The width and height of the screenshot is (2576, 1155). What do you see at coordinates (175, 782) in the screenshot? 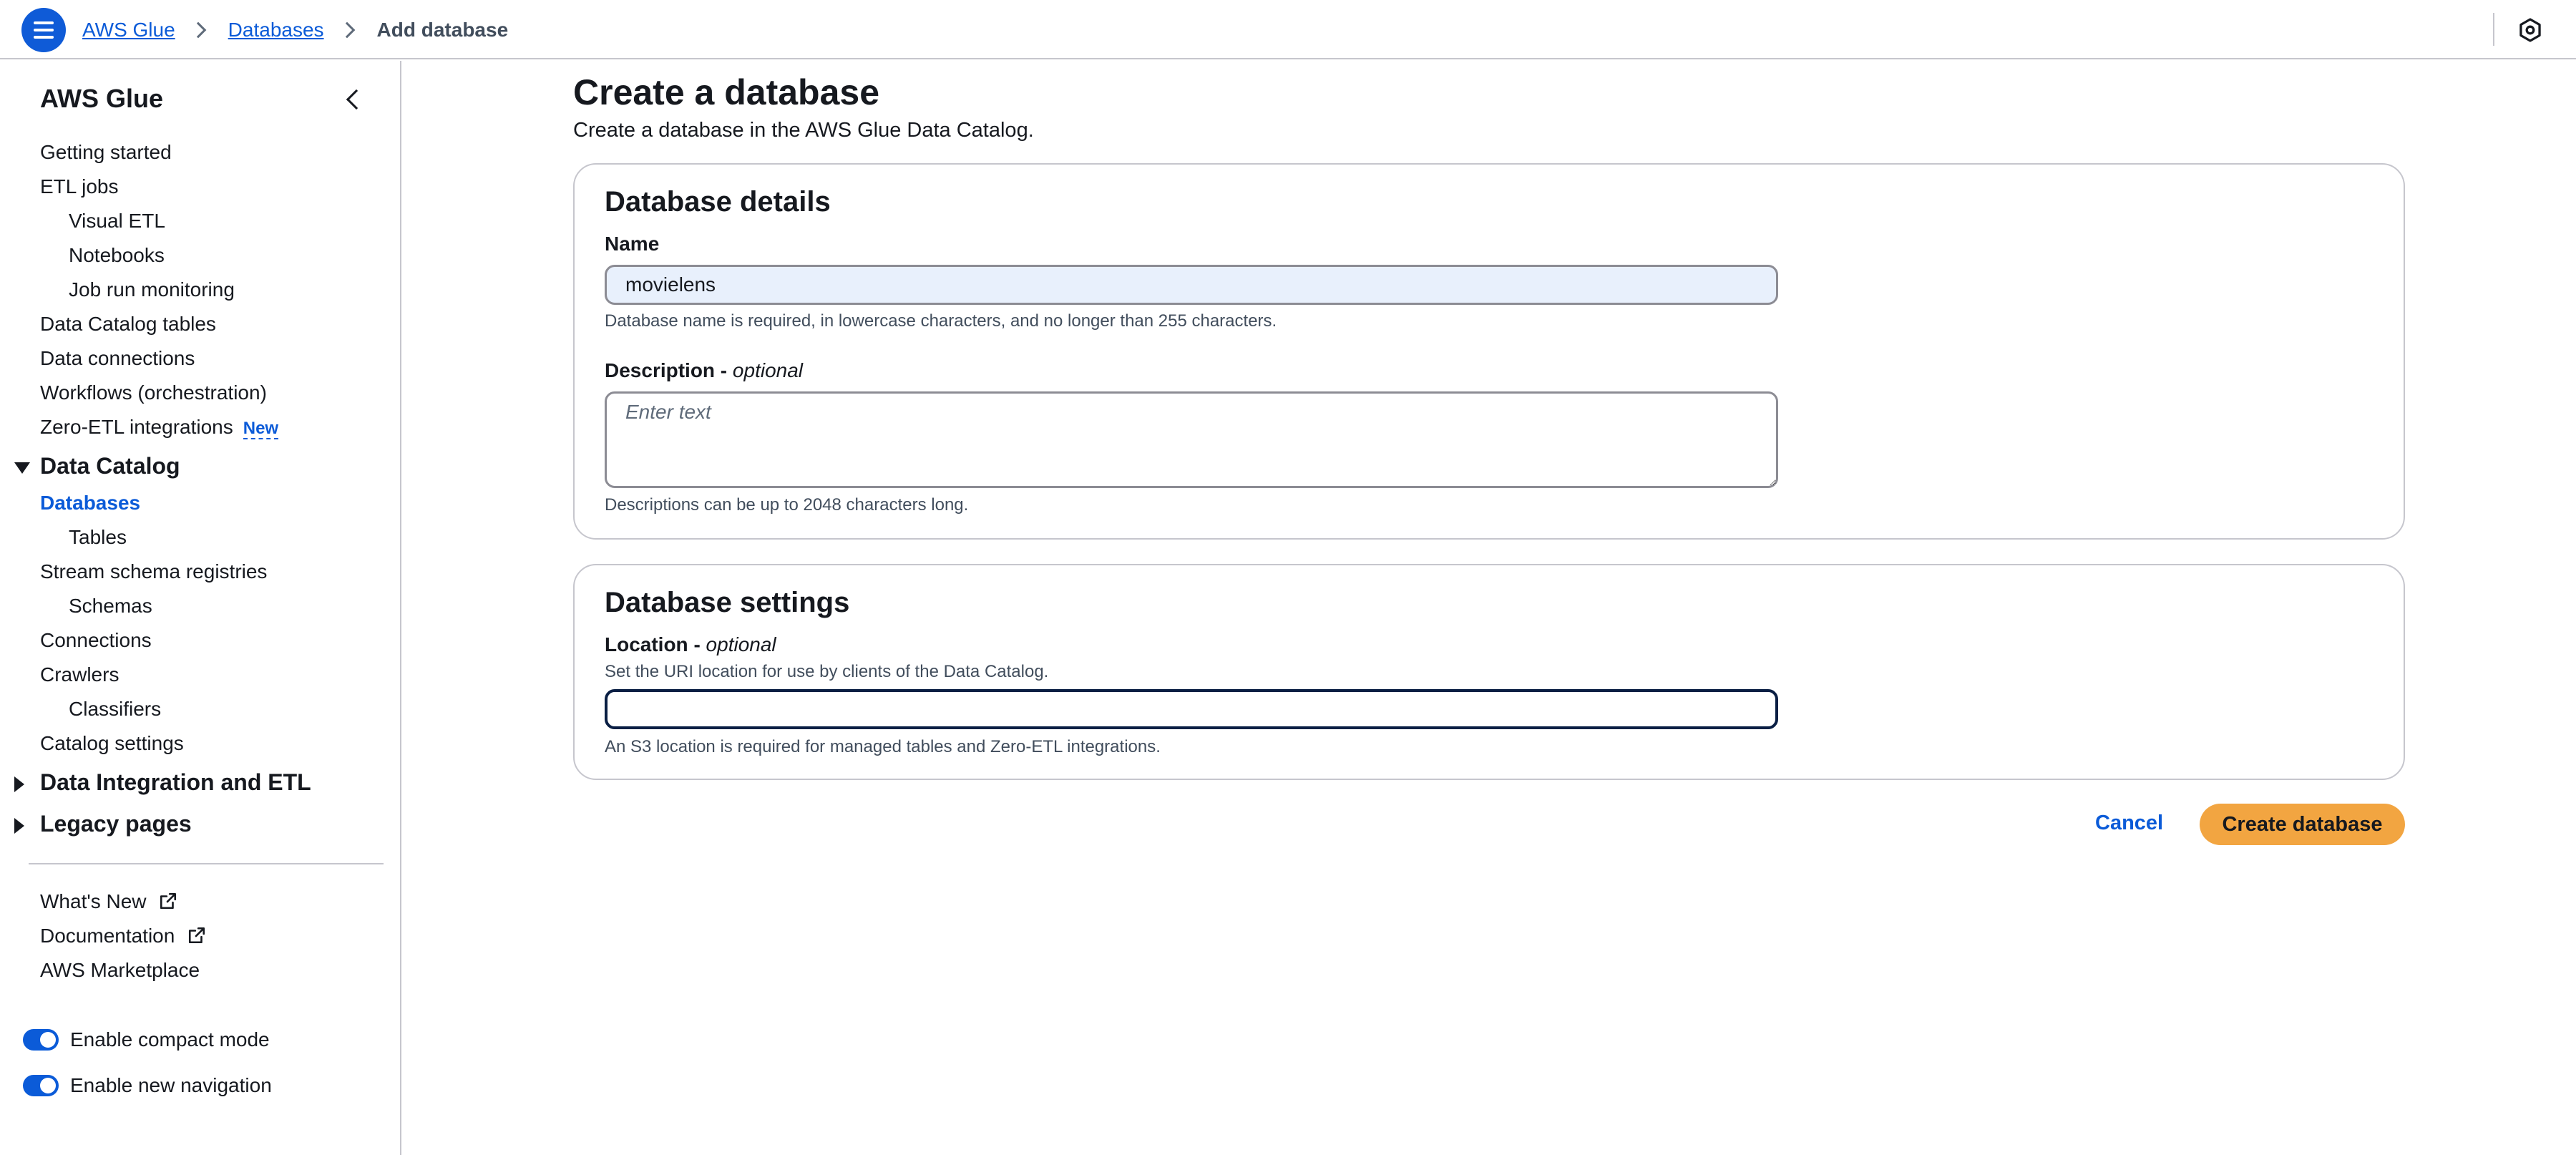
I see `section-label: Data Integration and ETL` at bounding box center [175, 782].